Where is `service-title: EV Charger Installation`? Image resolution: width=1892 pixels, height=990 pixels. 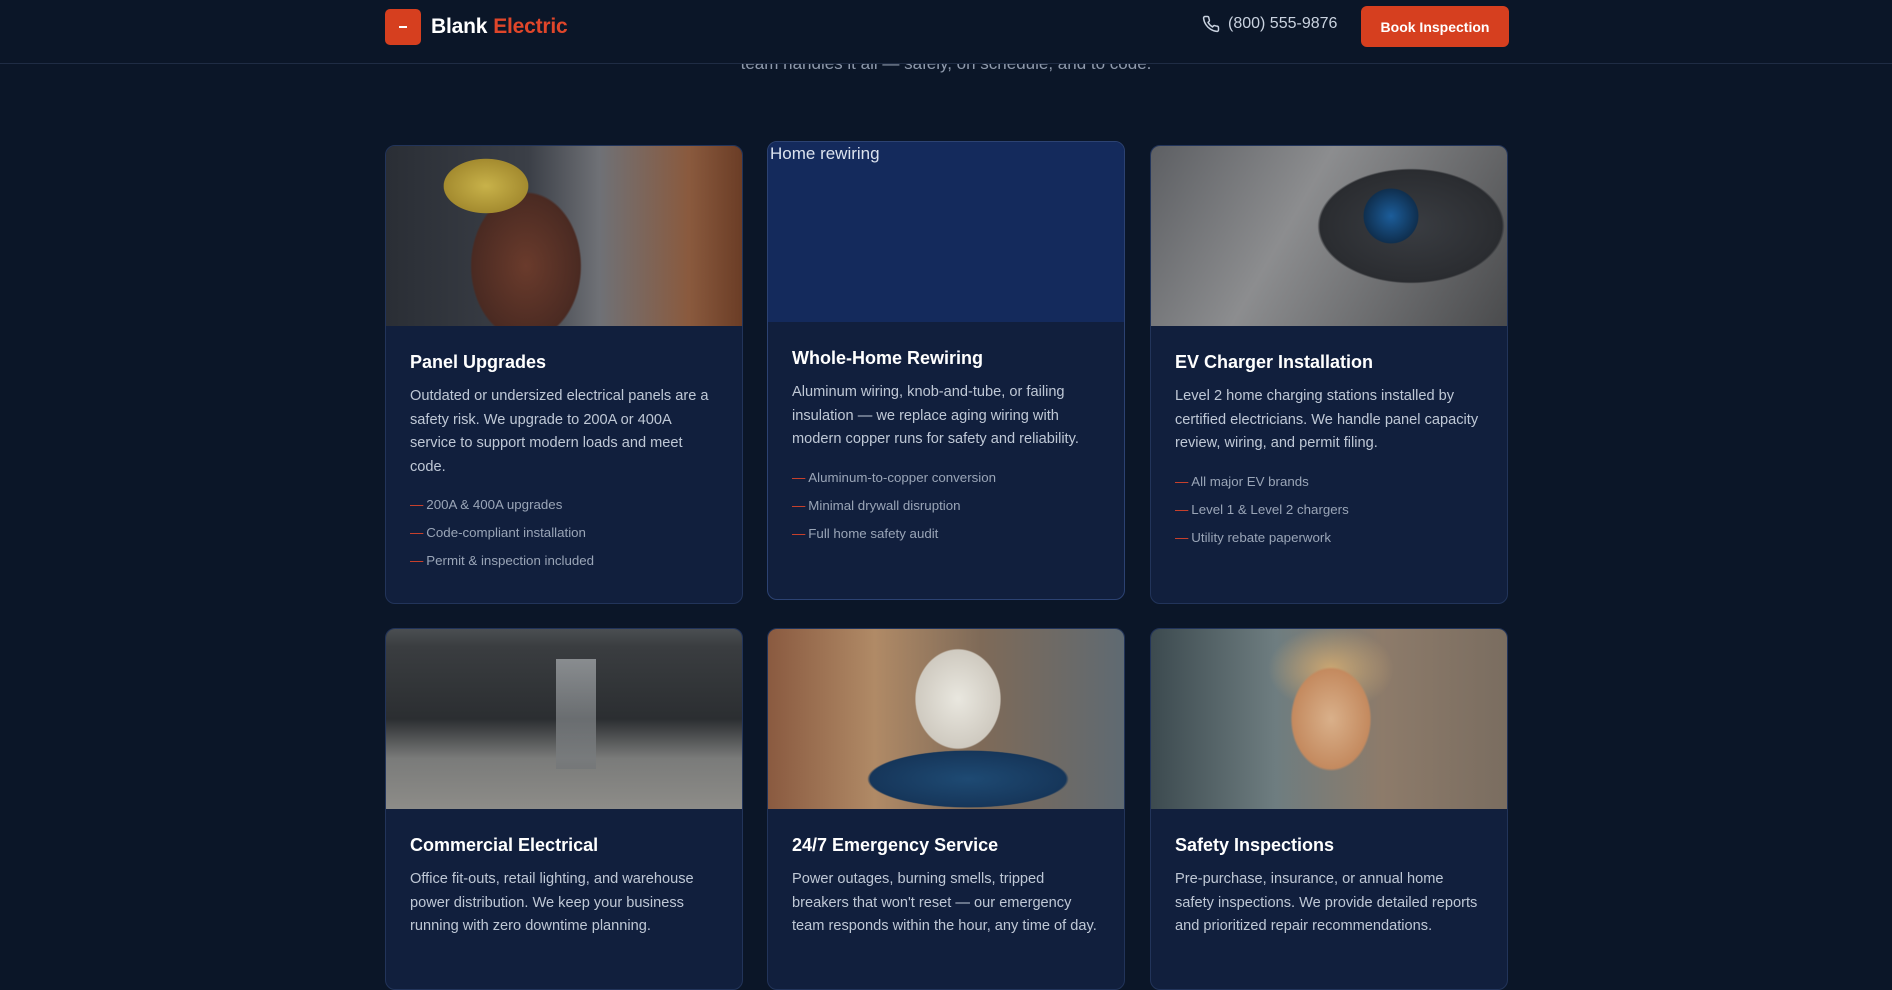
service-title: EV Charger Installation is located at coordinates (1274, 362).